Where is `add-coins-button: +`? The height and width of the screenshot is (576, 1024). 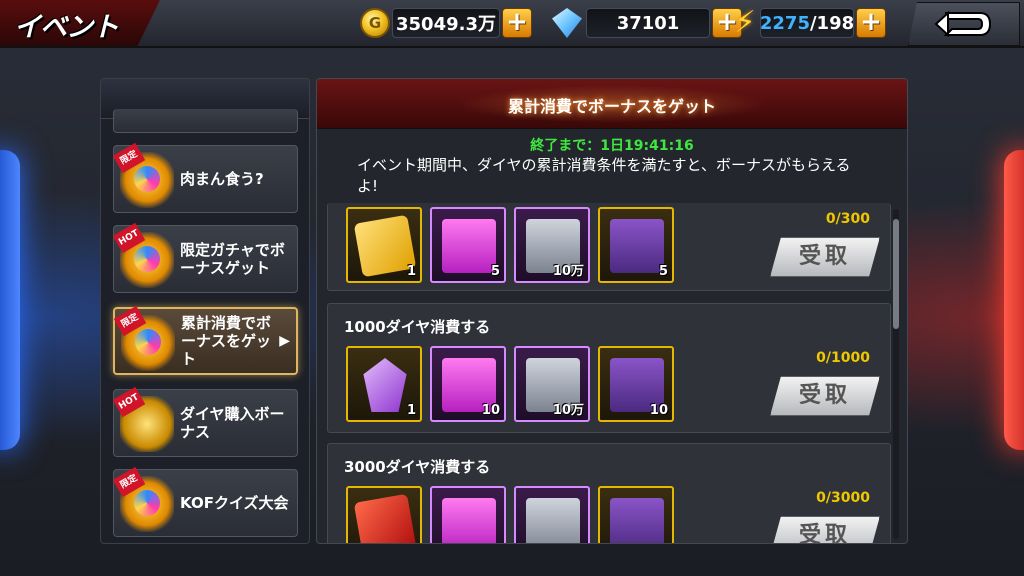 add-coins-button: + is located at coordinates (517, 23).